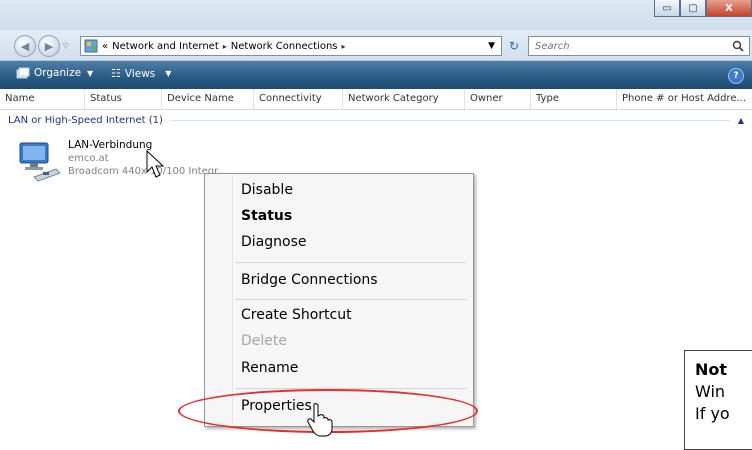  What do you see at coordinates (736, 76) in the screenshot?
I see `help-icon: ?` at bounding box center [736, 76].